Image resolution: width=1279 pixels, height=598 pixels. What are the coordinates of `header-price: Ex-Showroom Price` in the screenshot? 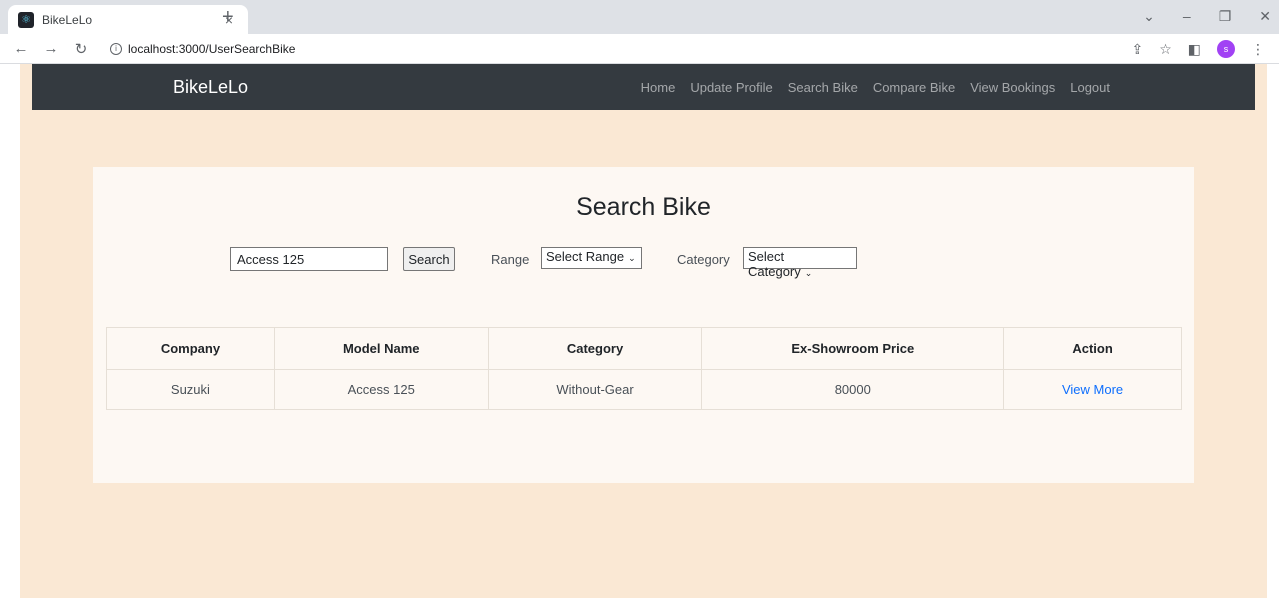 It's located at (853, 348).